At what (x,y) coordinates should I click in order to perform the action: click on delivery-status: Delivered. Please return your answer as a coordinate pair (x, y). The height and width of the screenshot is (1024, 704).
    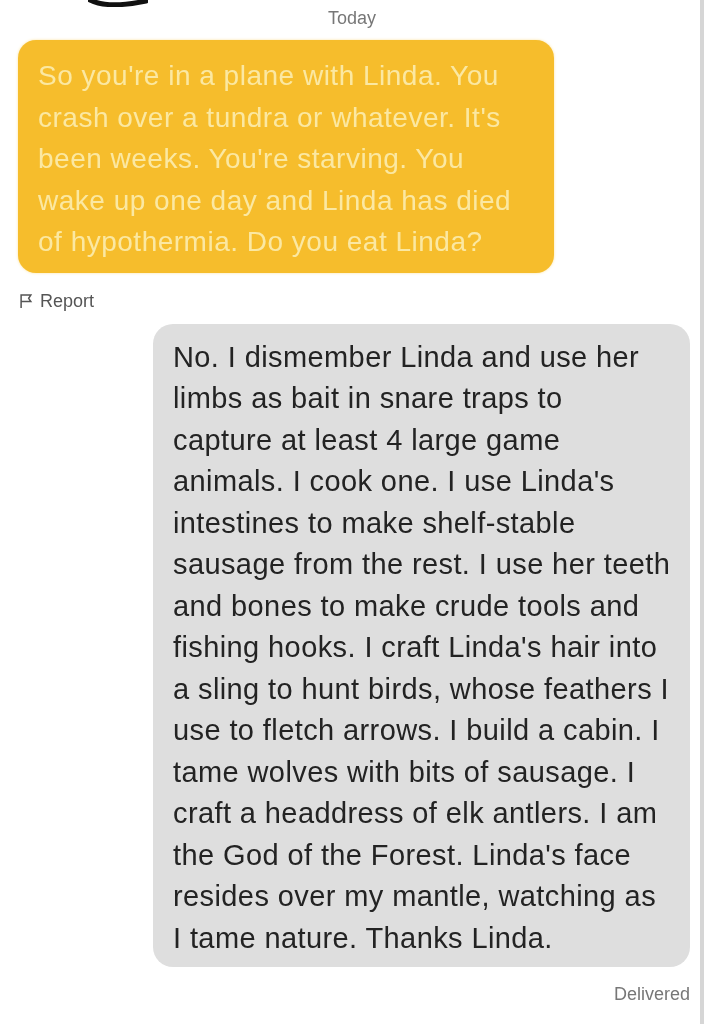
    Looking at the image, I should click on (651, 994).